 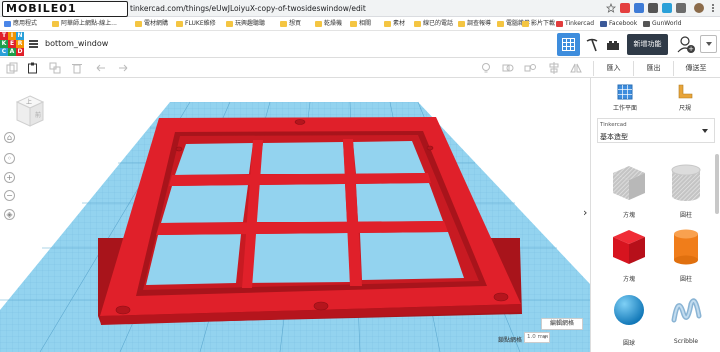 What do you see at coordinates (33, 68) in the screenshot?
I see `paste-icon` at bounding box center [33, 68].